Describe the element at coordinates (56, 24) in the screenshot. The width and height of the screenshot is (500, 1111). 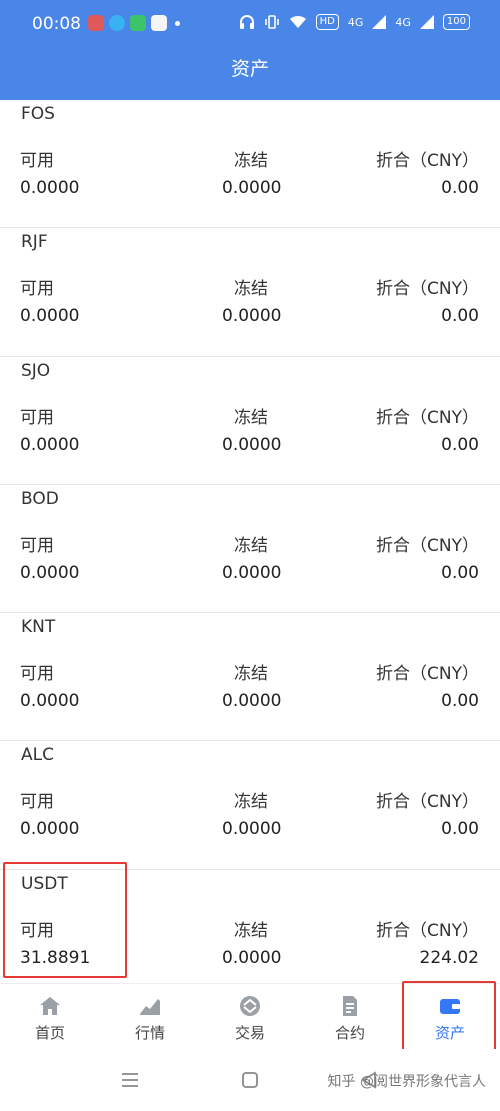
I see `status-time: 00:08` at that location.